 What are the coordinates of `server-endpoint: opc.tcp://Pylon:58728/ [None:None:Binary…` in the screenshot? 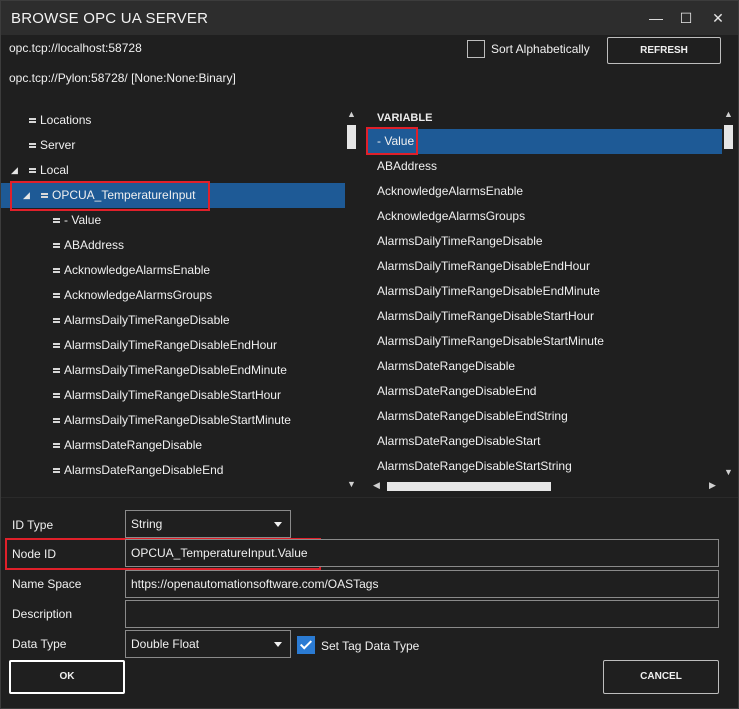 It's located at (122, 78).